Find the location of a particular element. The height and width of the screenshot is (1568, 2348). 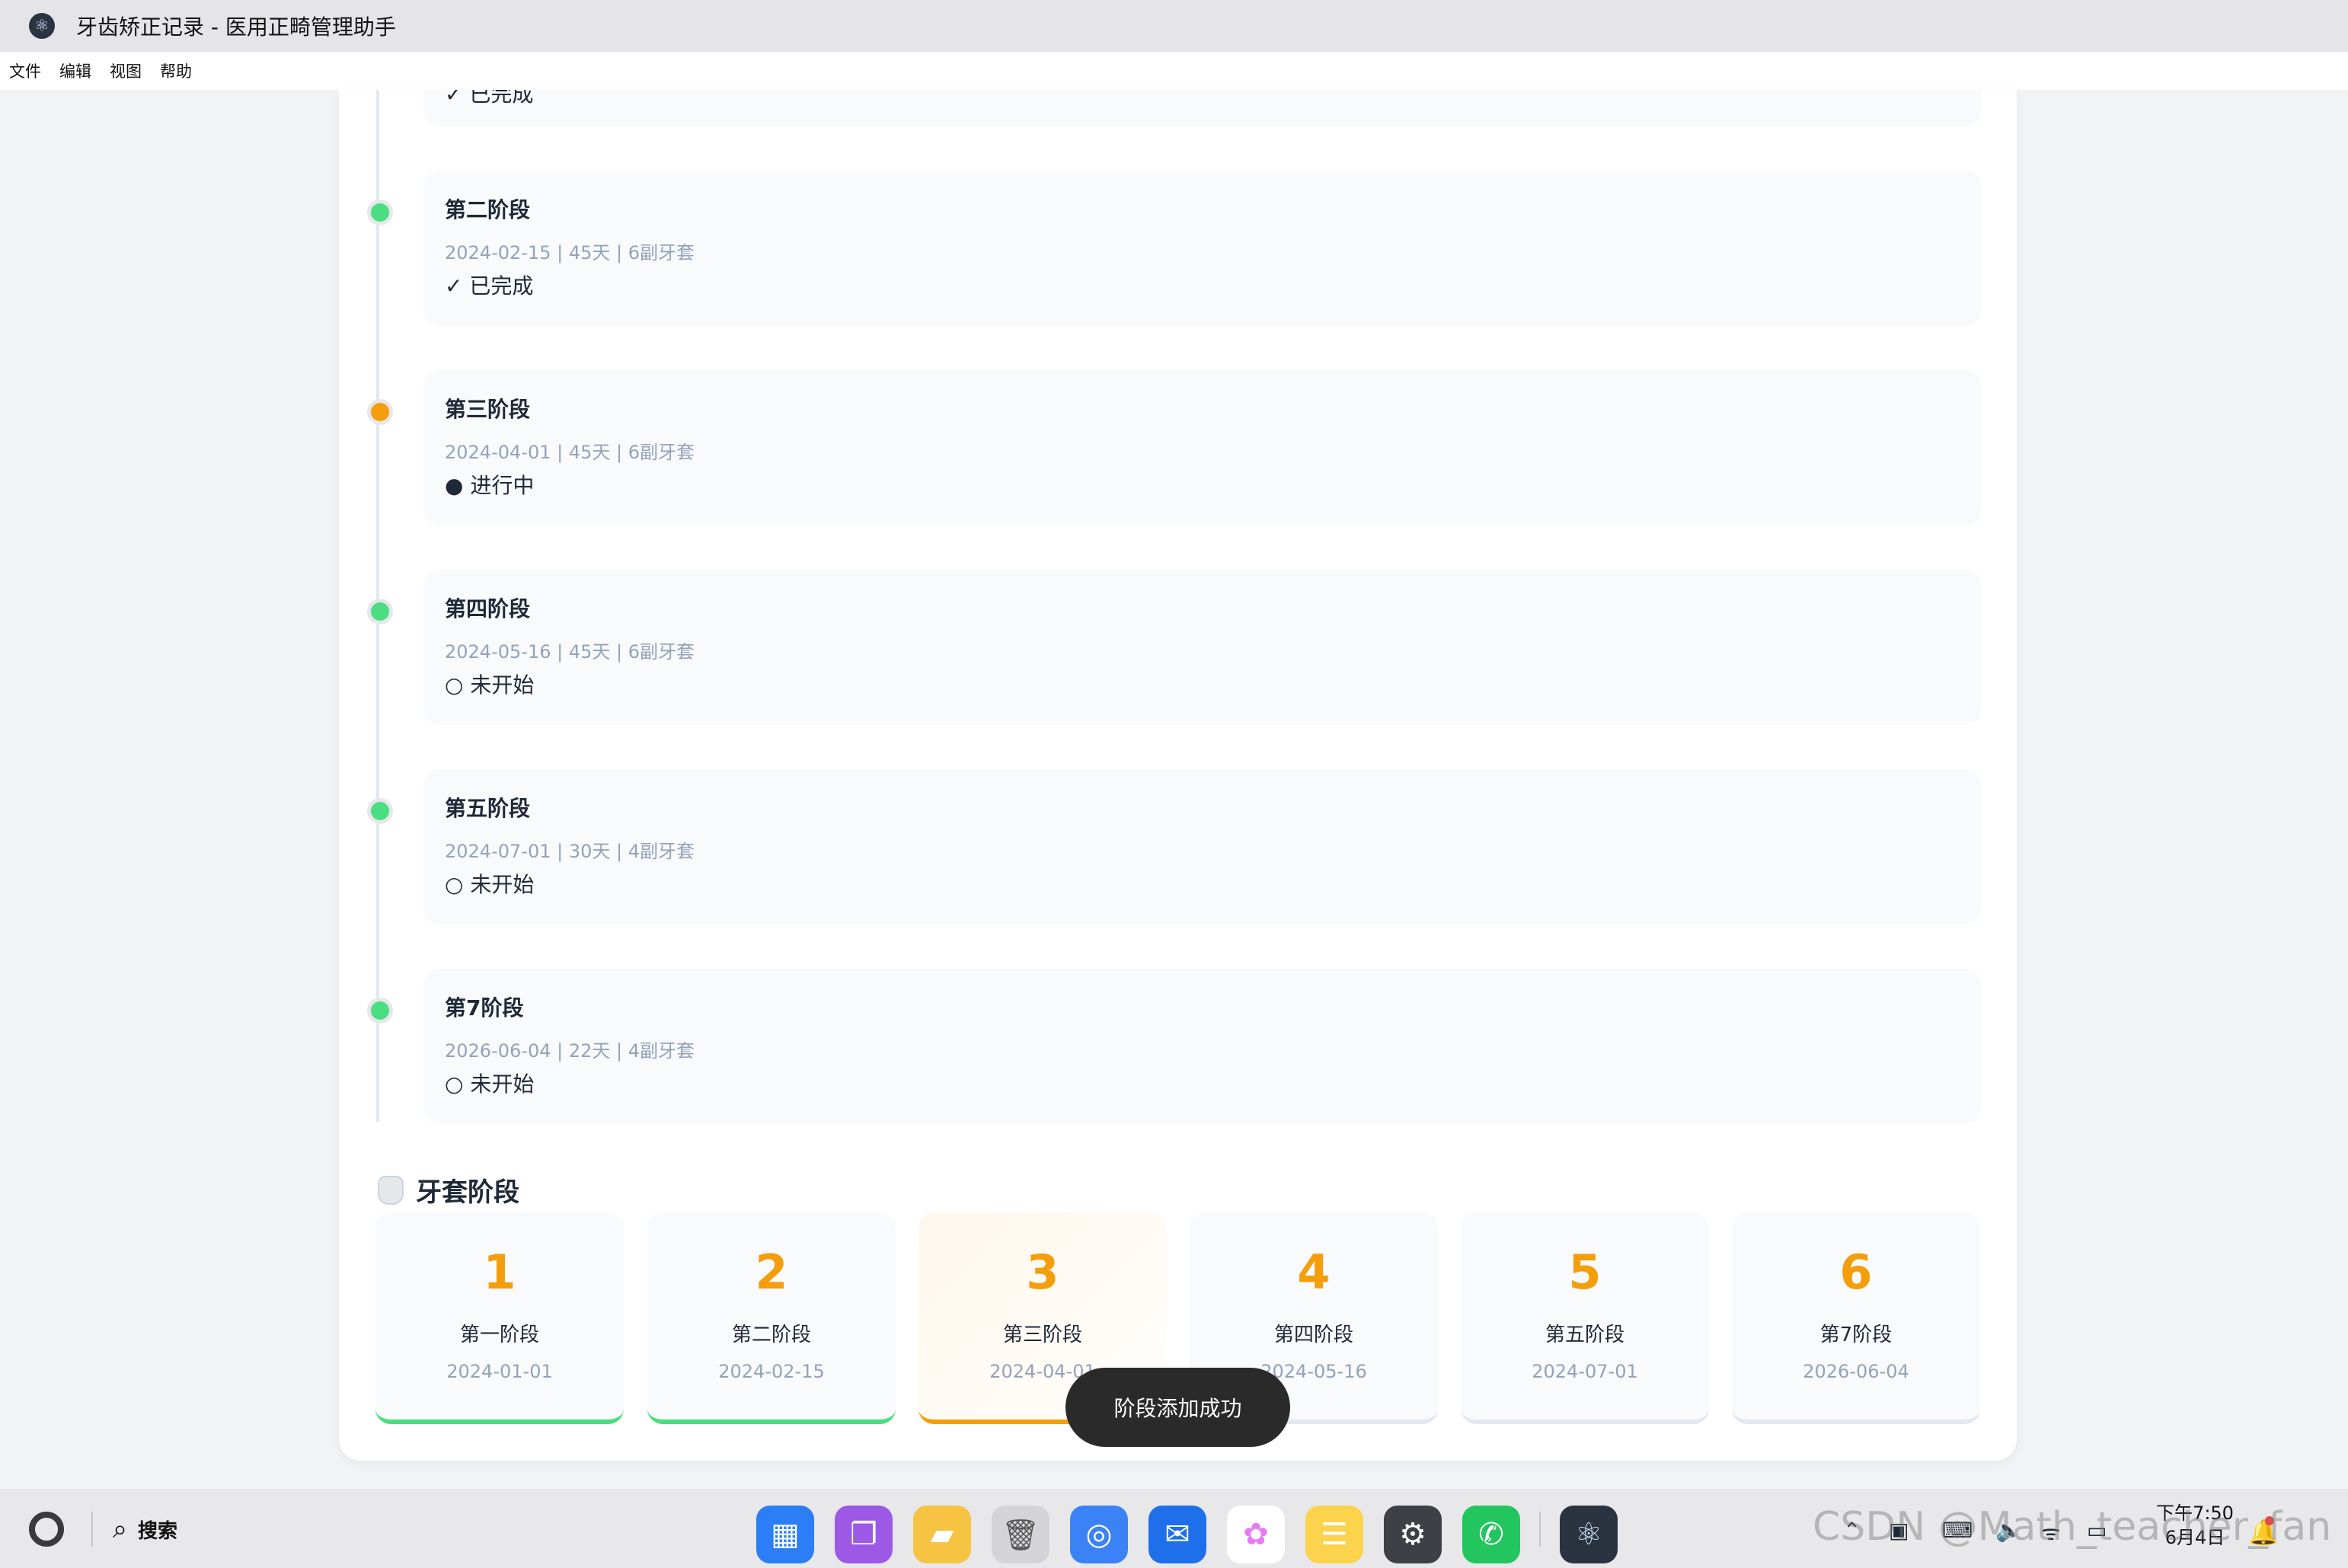

timeline-dot-done is located at coordinates (380, 213).